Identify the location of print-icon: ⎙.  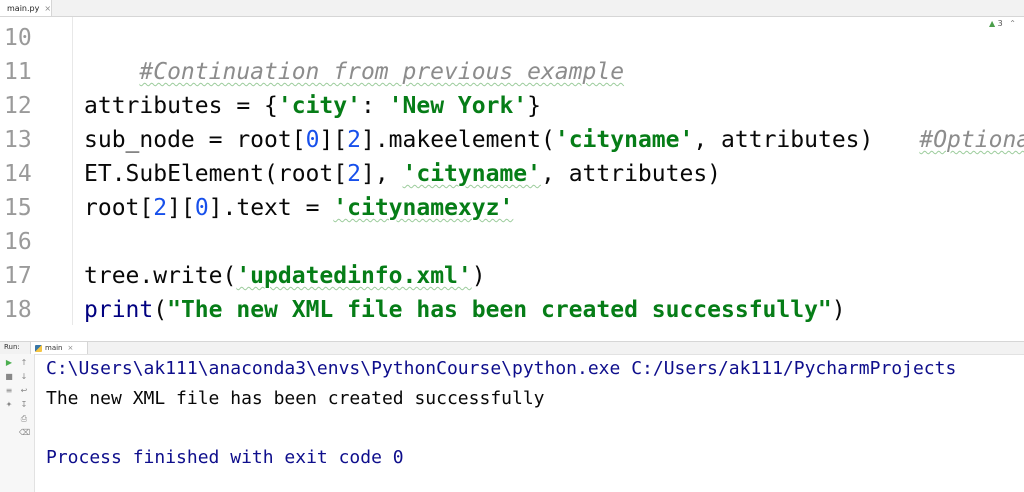
(24, 419).